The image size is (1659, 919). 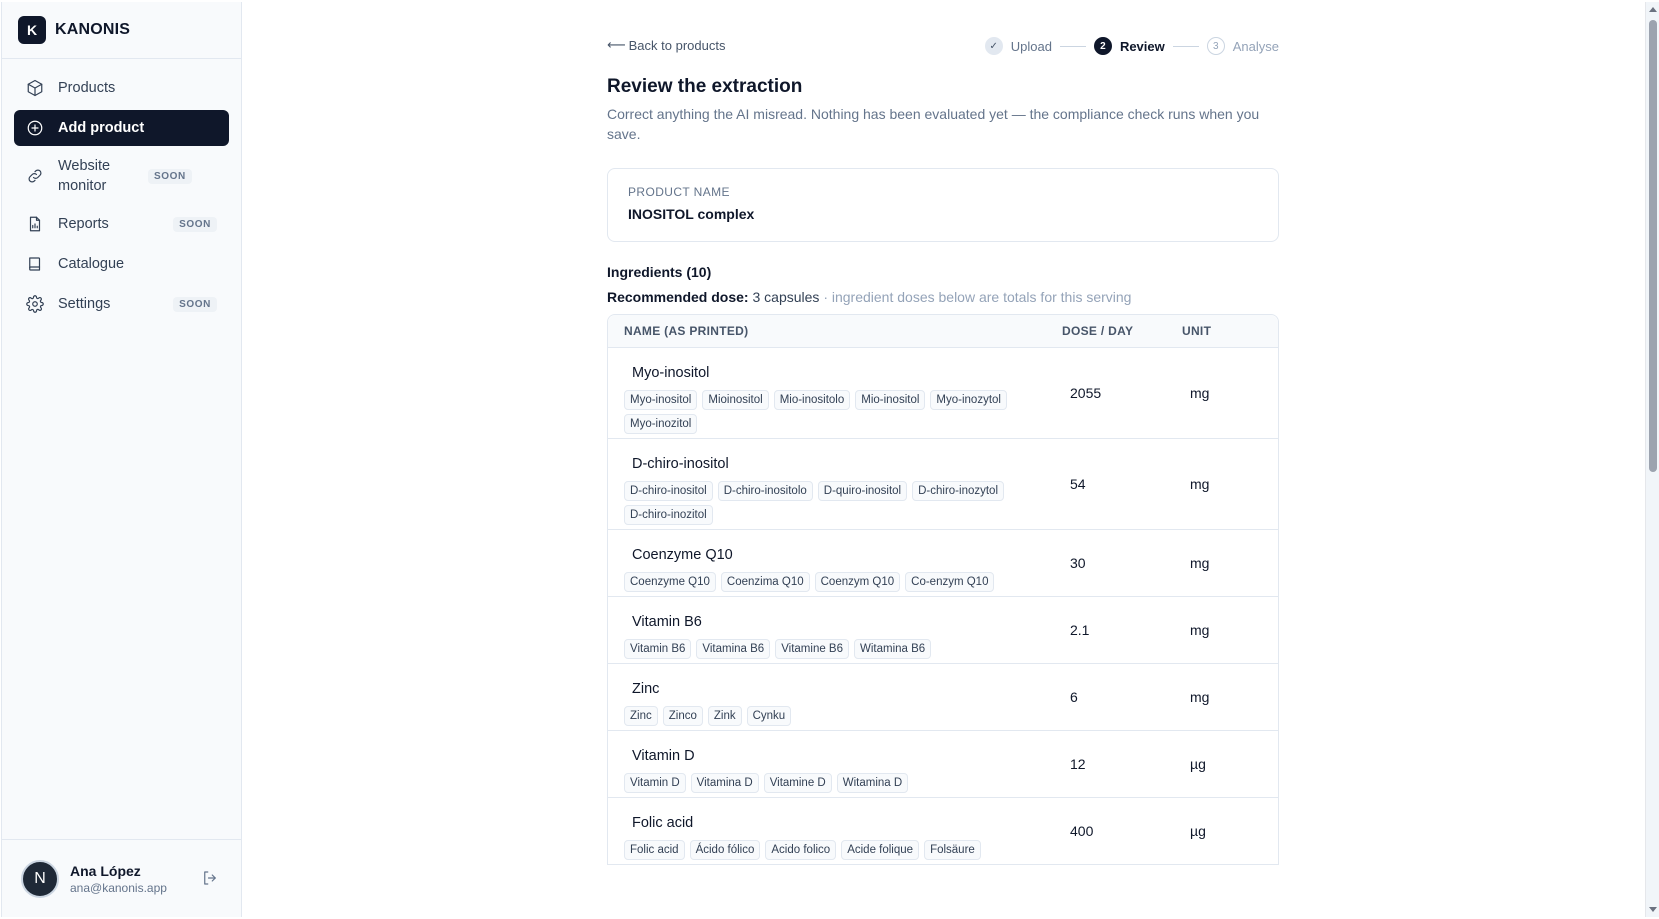 I want to click on alias-chip: Co-enzym Q10, so click(x=950, y=582).